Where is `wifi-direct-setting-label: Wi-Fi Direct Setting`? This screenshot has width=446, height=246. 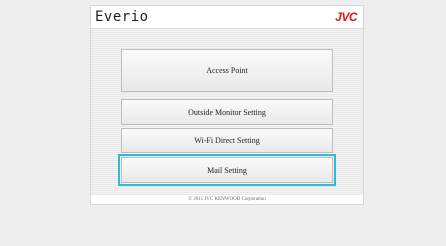 wifi-direct-setting-label: Wi-Fi Direct Setting is located at coordinates (227, 140).